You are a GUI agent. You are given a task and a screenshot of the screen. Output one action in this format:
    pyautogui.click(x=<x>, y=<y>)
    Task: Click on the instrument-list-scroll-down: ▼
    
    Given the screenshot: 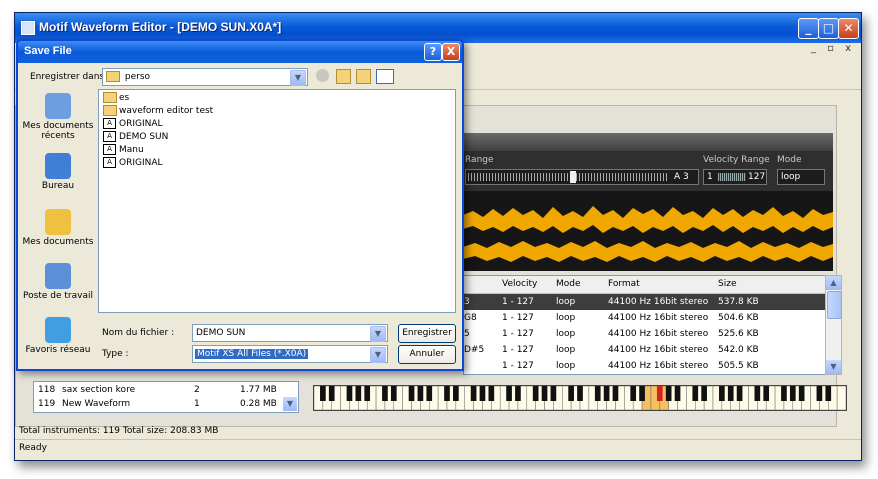 What is the action you would take?
    pyautogui.click(x=290, y=404)
    